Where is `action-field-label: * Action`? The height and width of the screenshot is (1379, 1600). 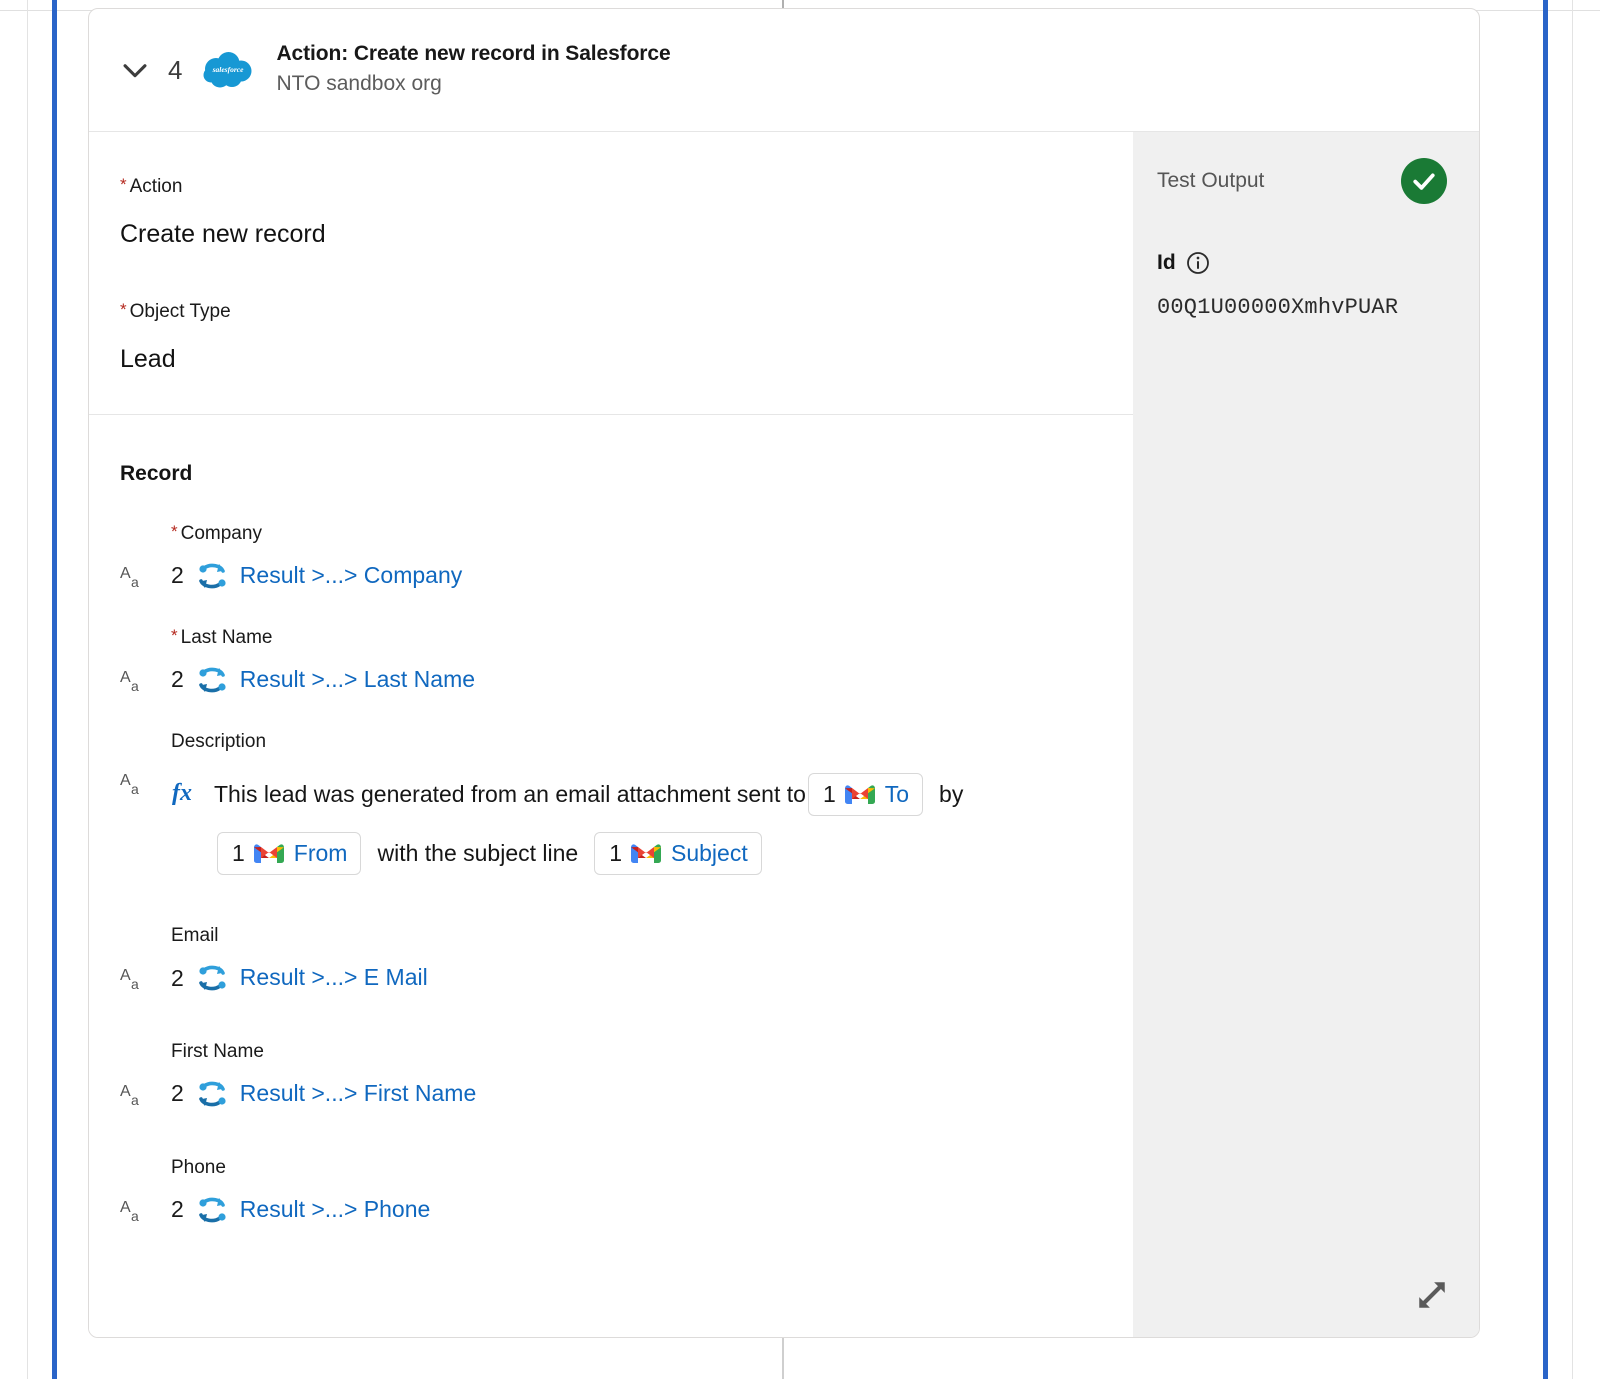 action-field-label: * Action is located at coordinates (626, 187).